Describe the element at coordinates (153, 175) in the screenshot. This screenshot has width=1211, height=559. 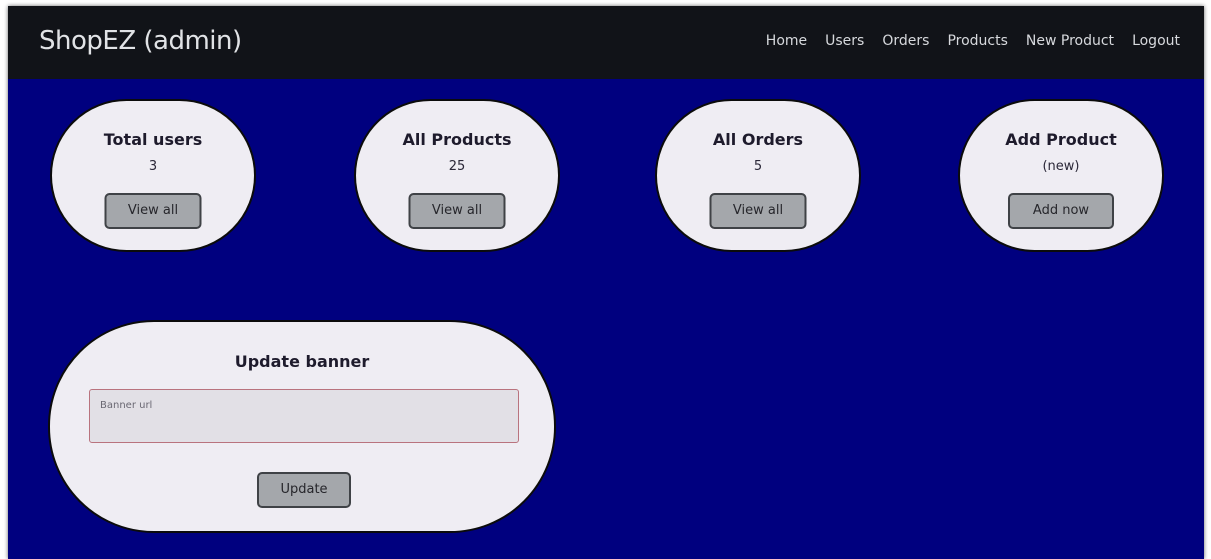
I see `card-total-users: Total users 3 View all` at that location.